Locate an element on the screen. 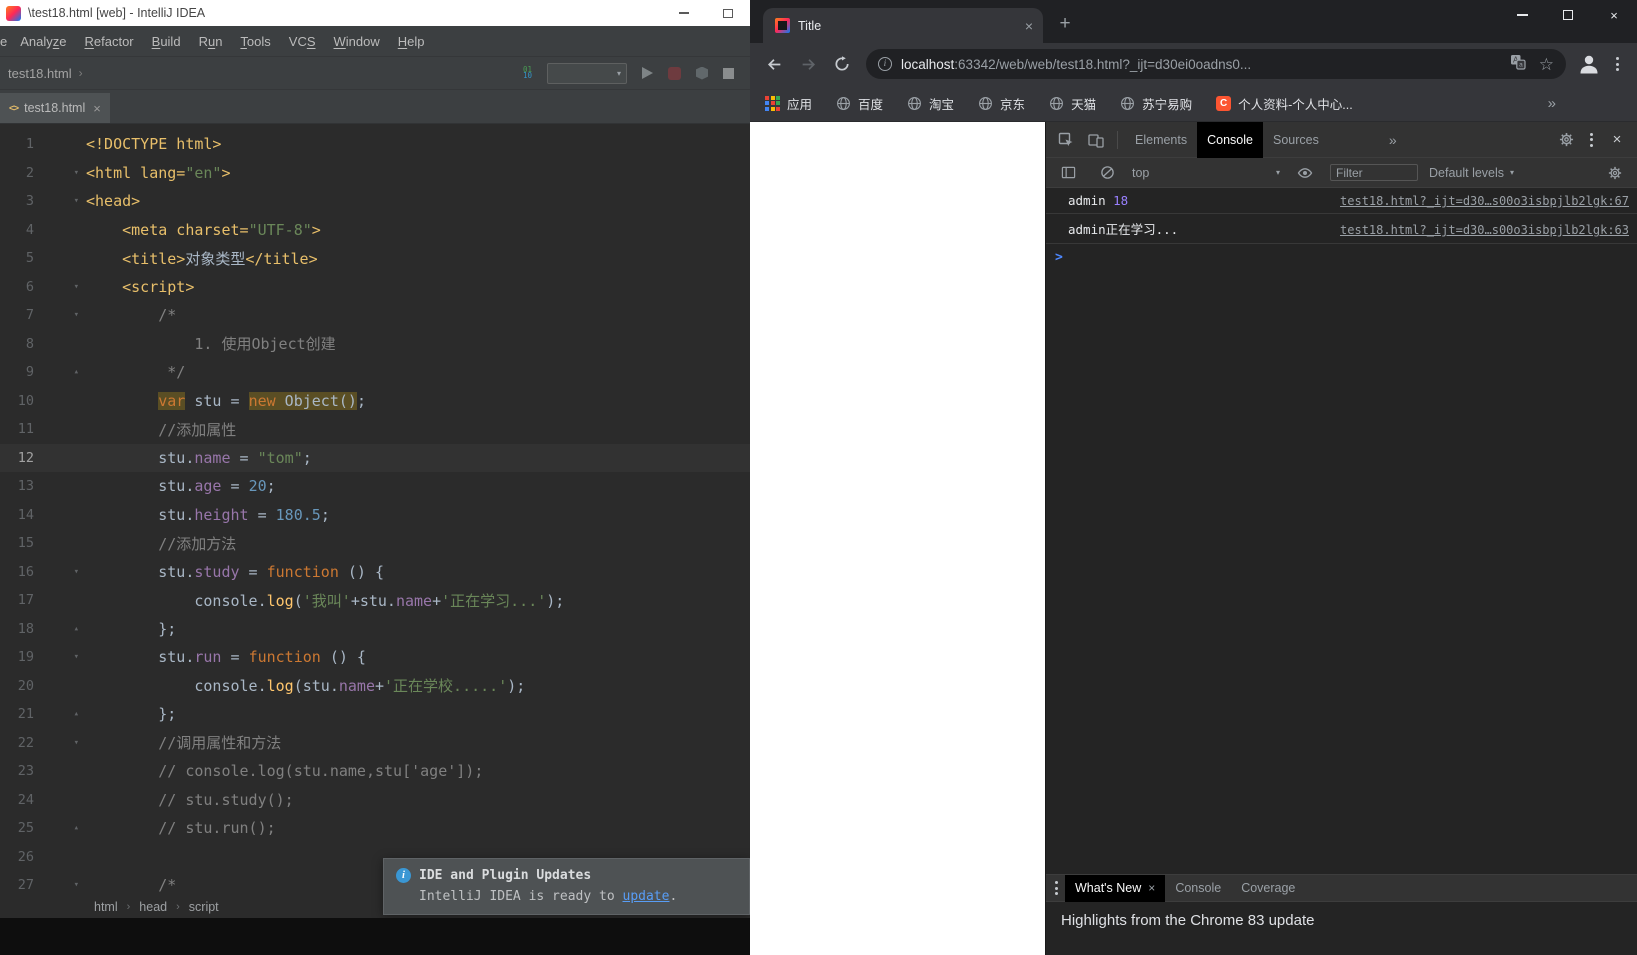 Image resolution: width=1637 pixels, height=955 pixels. code-line-10: 10 var stu = new Object(); is located at coordinates (375, 401).